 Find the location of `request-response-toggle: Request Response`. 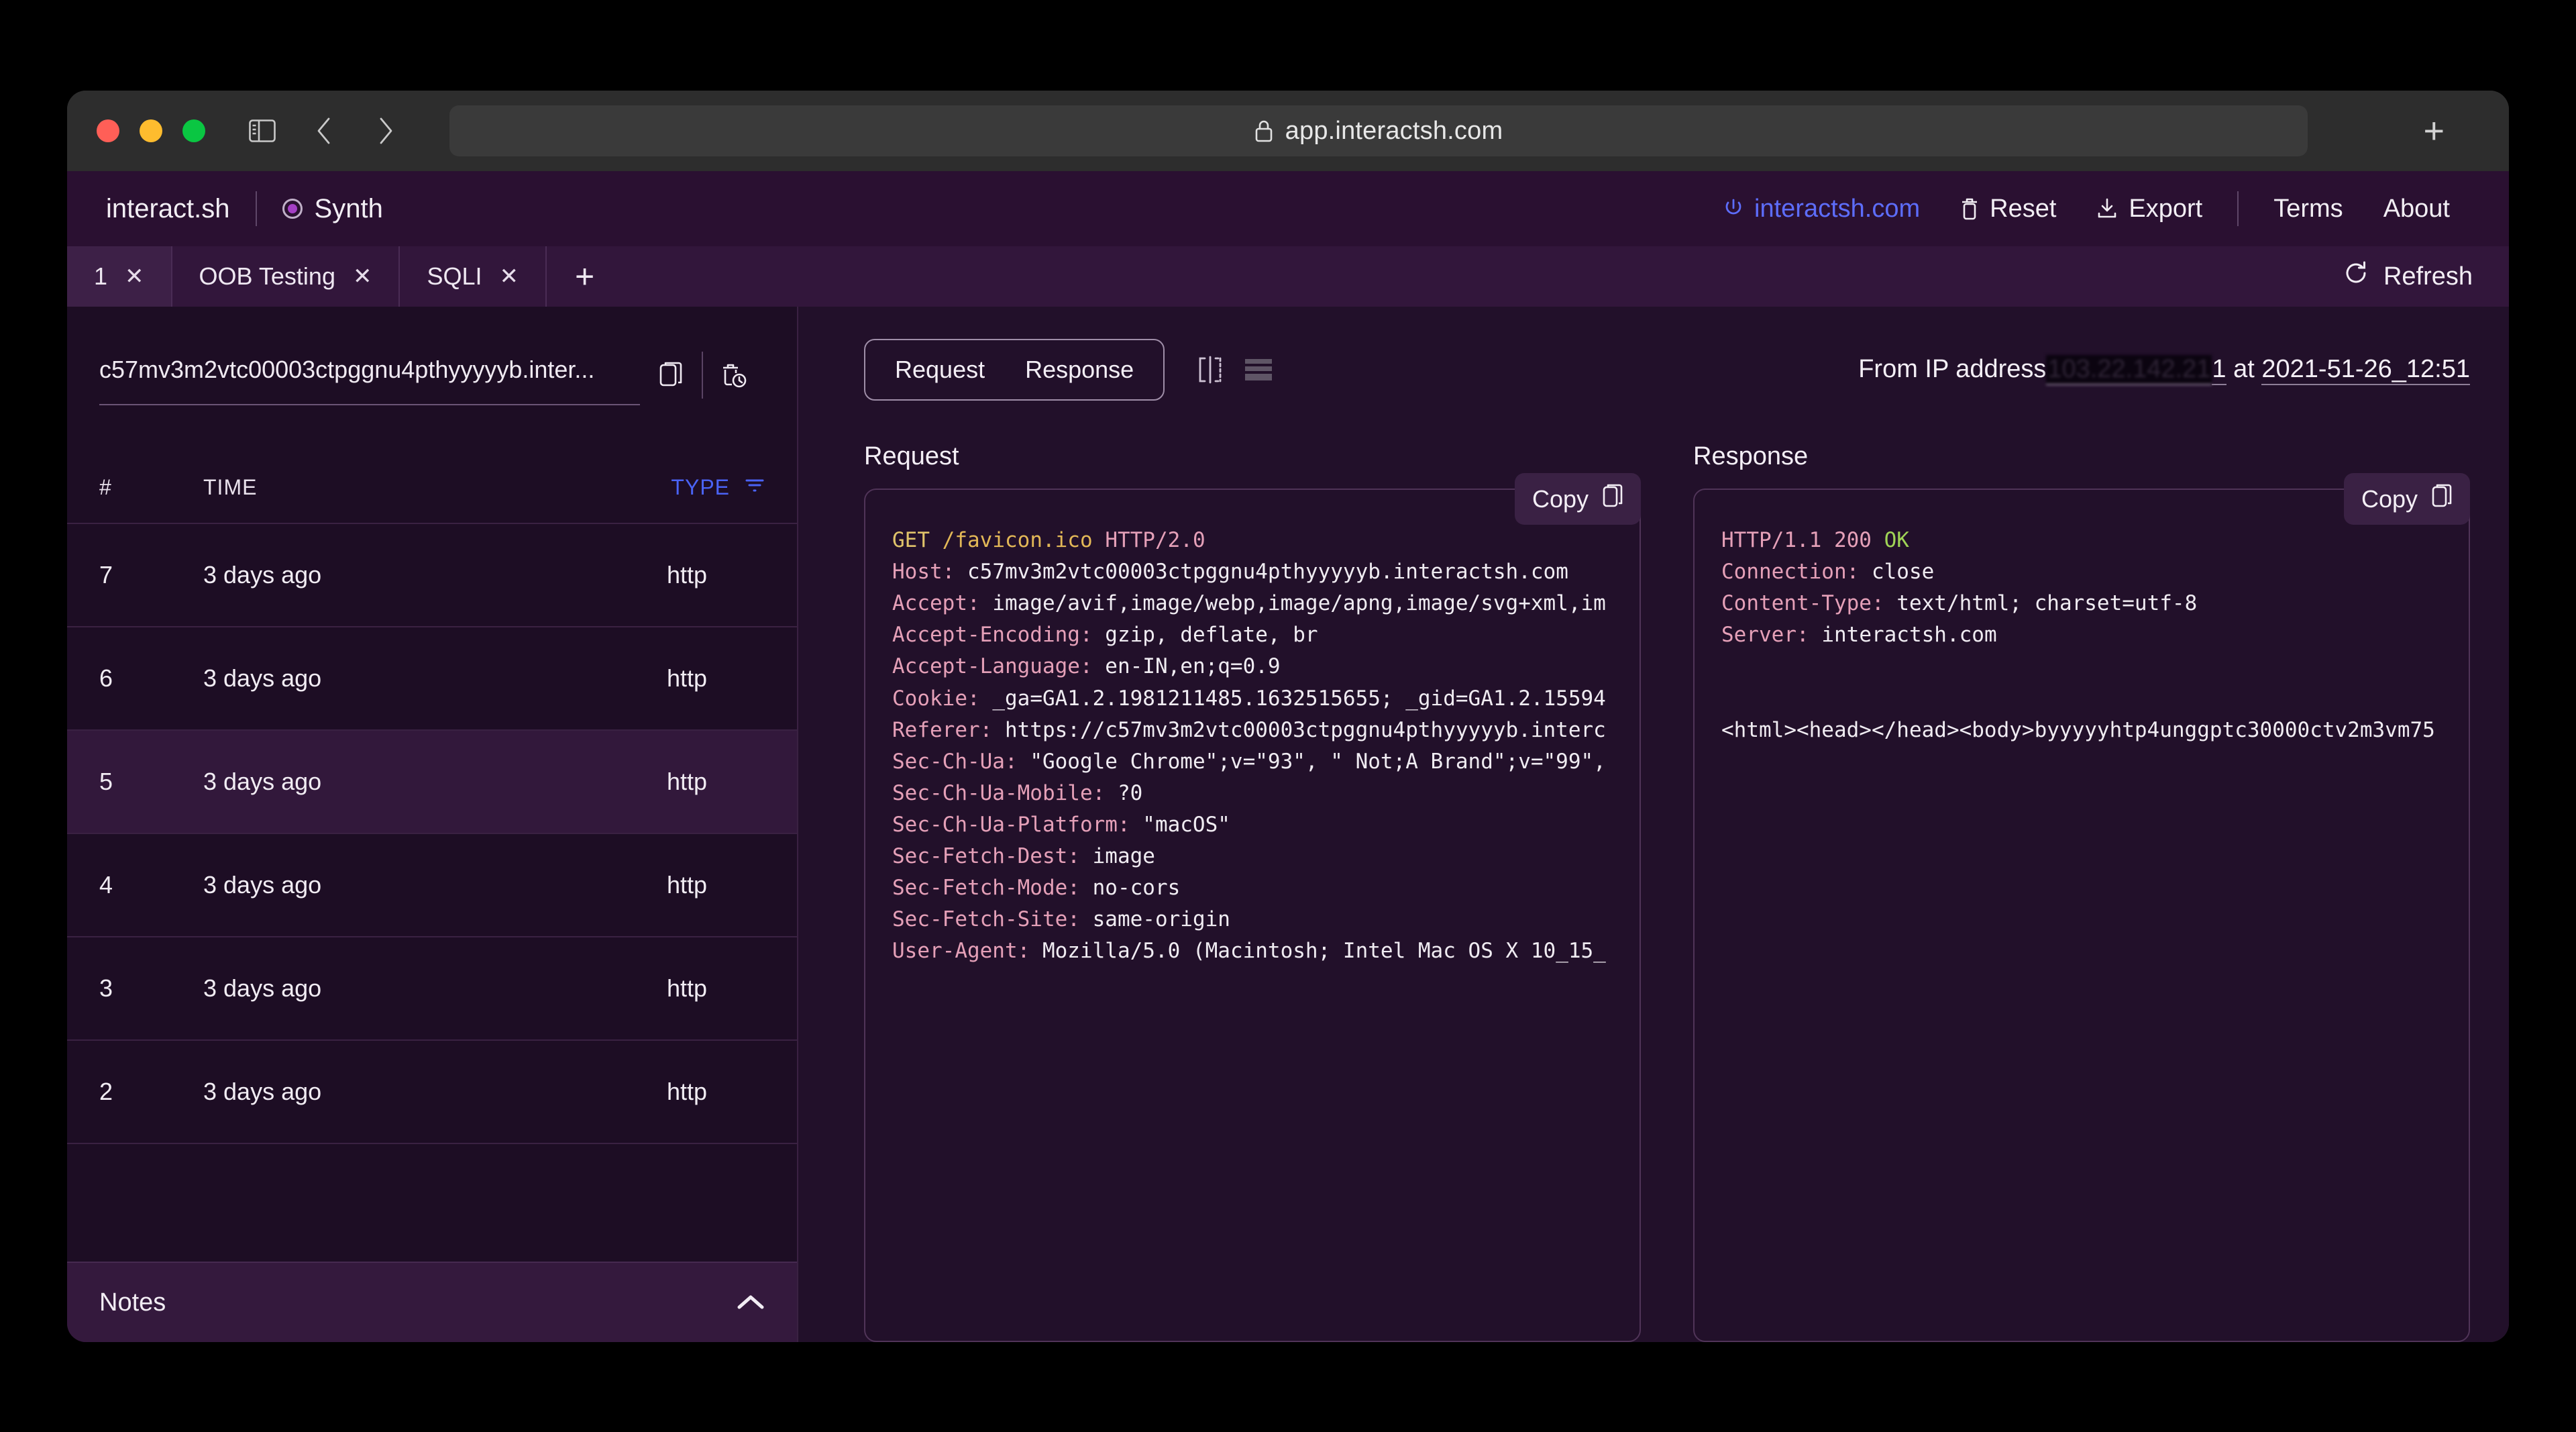

request-response-toggle: Request Response is located at coordinates (1014, 370).